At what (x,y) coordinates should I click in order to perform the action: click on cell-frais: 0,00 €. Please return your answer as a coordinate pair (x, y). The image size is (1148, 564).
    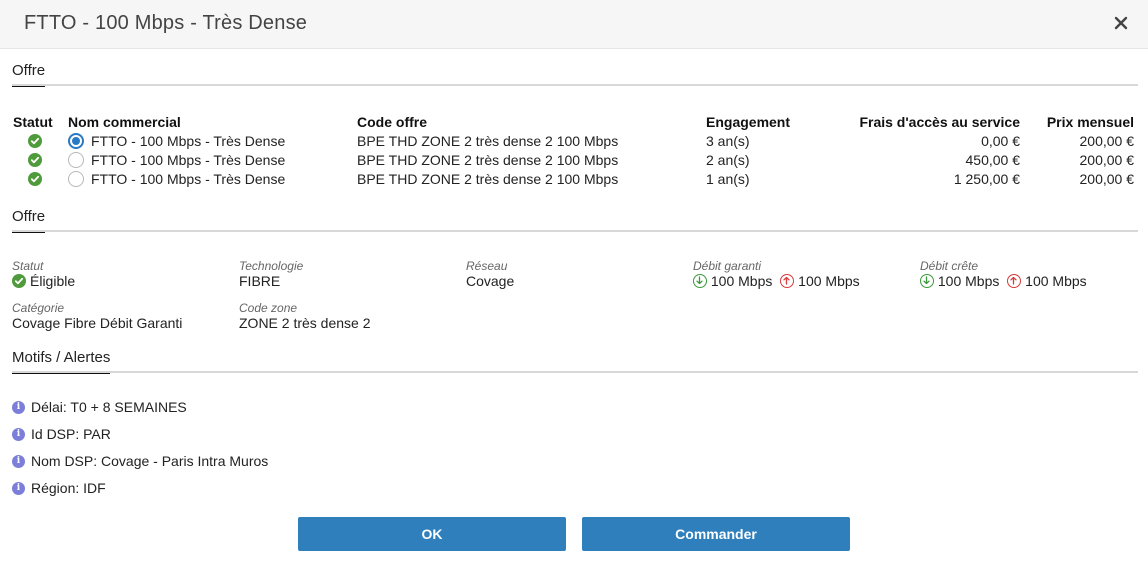
    Looking at the image, I should click on (1000, 141).